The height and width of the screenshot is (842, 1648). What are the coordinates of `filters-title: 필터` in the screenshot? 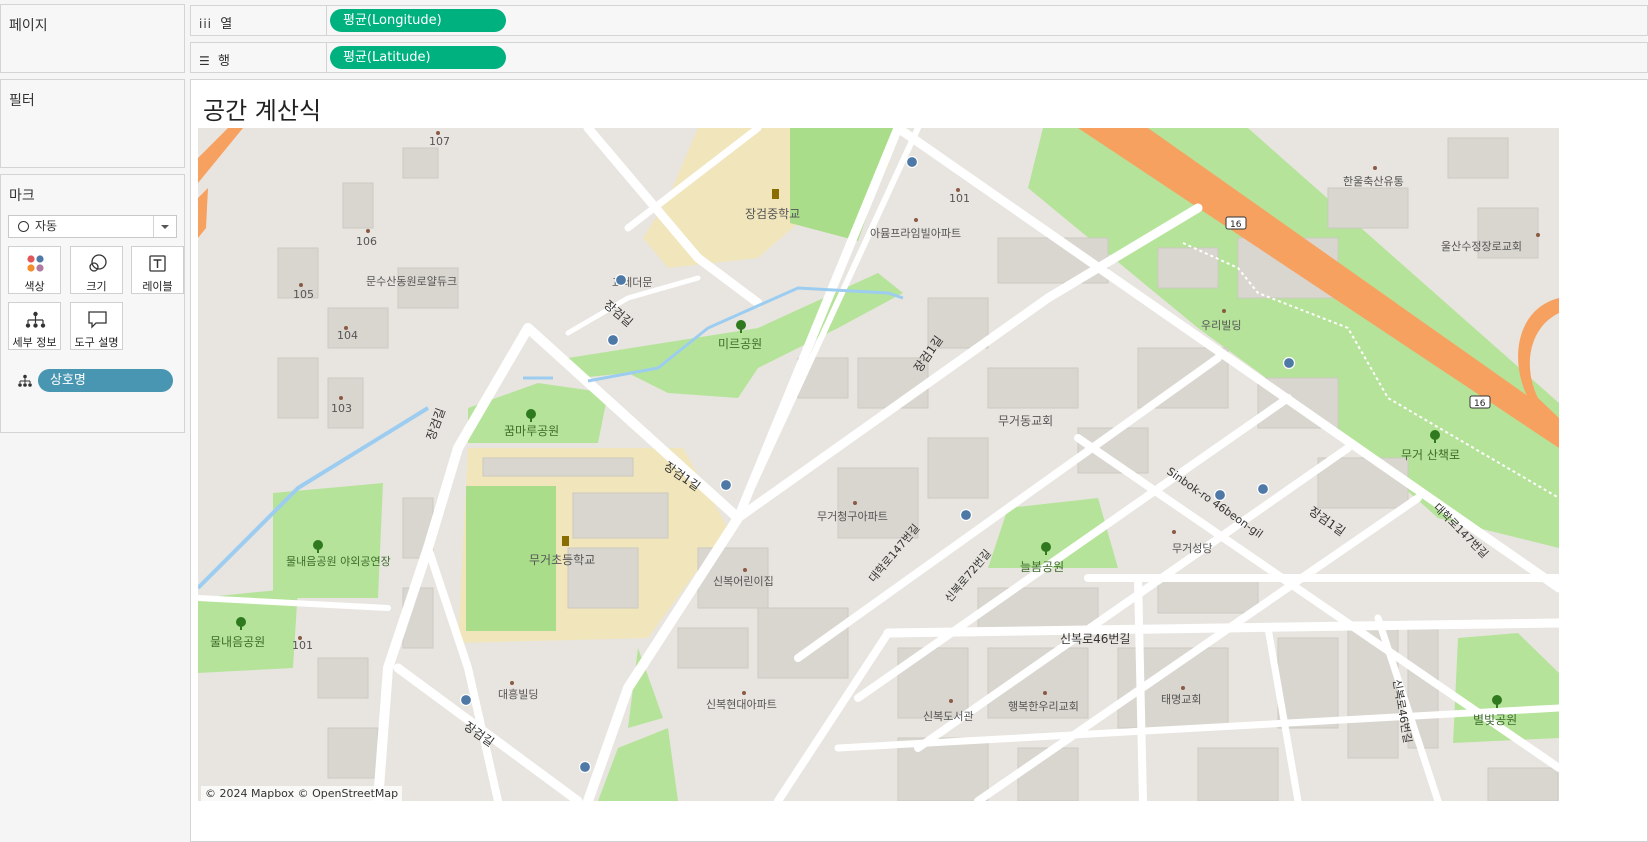 It's located at (22, 101).